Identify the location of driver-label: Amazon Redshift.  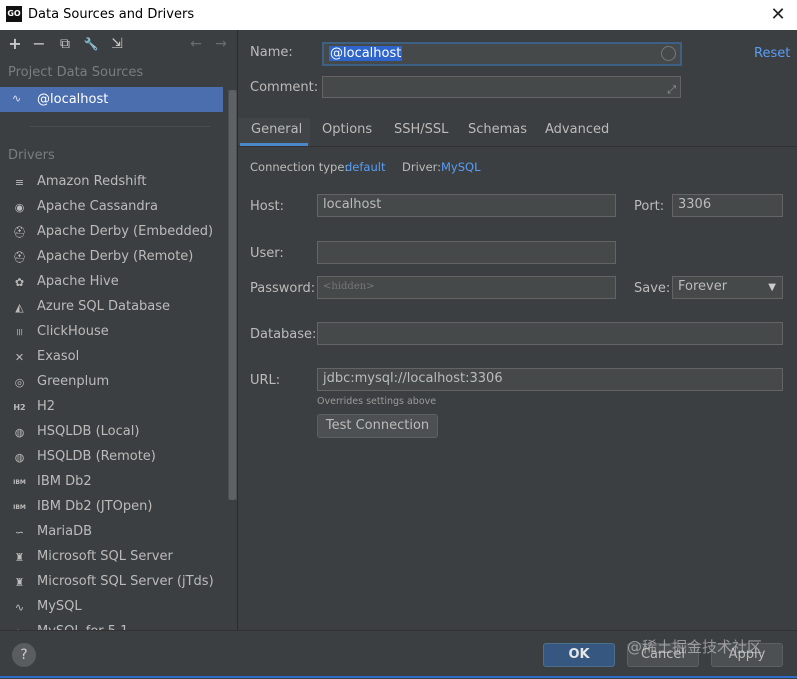
(92, 181).